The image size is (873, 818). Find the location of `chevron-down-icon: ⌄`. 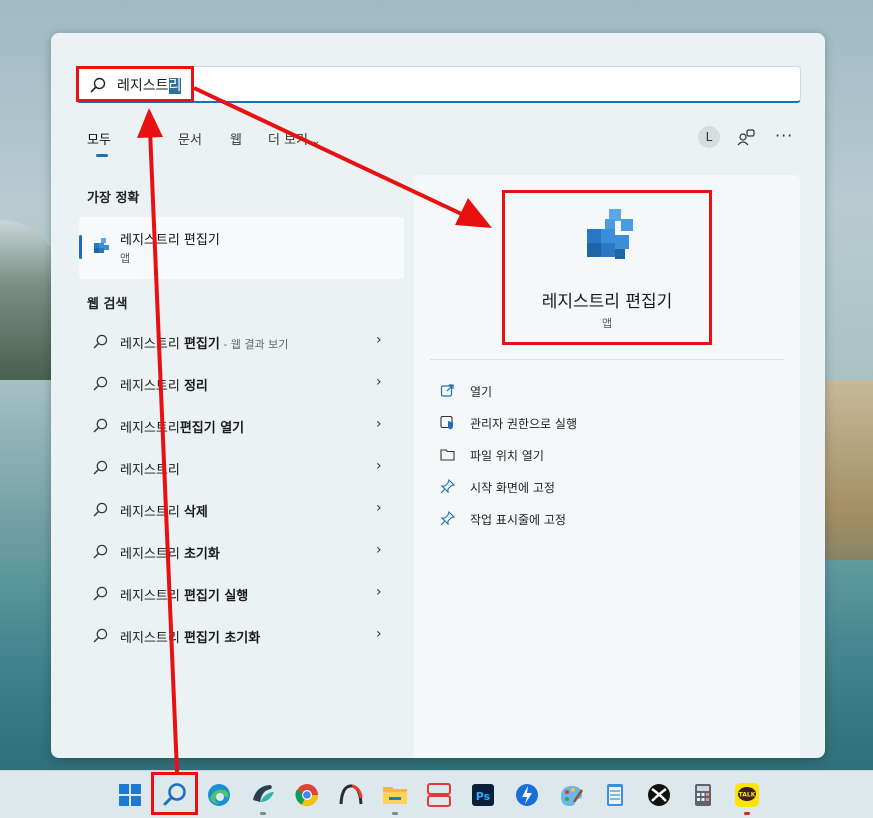

chevron-down-icon: ⌄ is located at coordinates (316, 141).